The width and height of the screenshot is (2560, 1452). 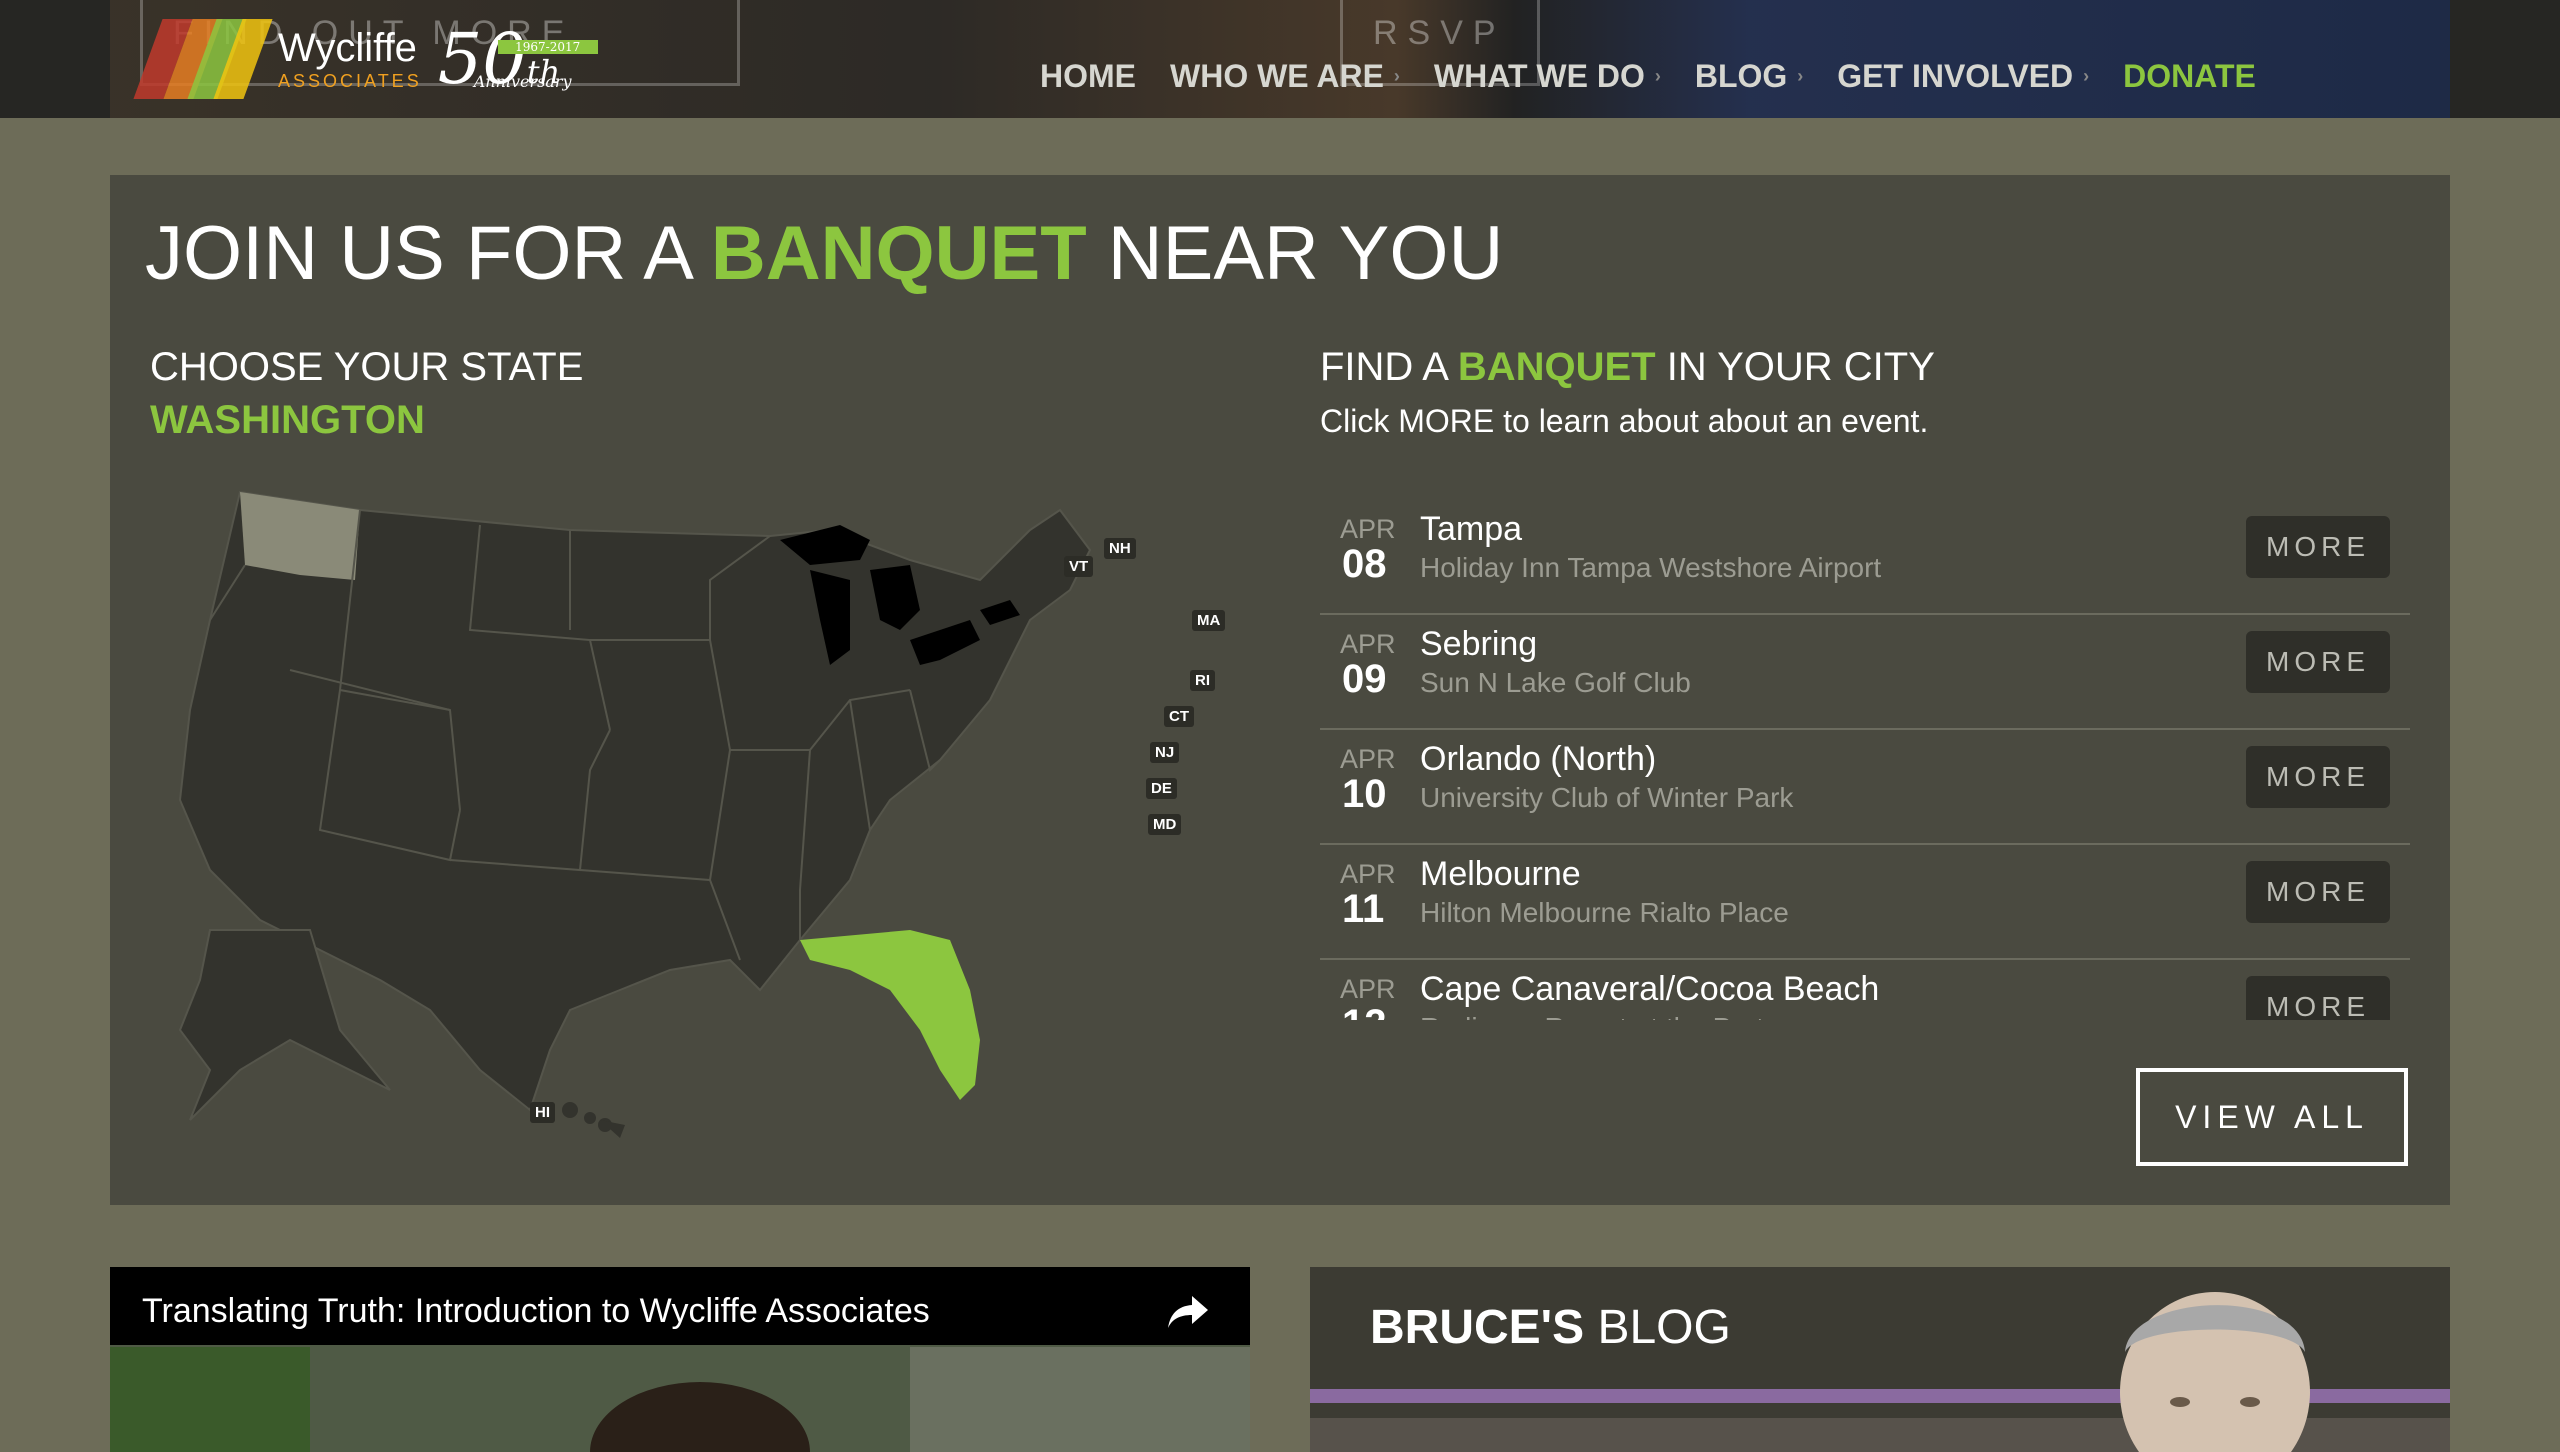 I want to click on nav-blog: BLOG ›, so click(x=1749, y=76).